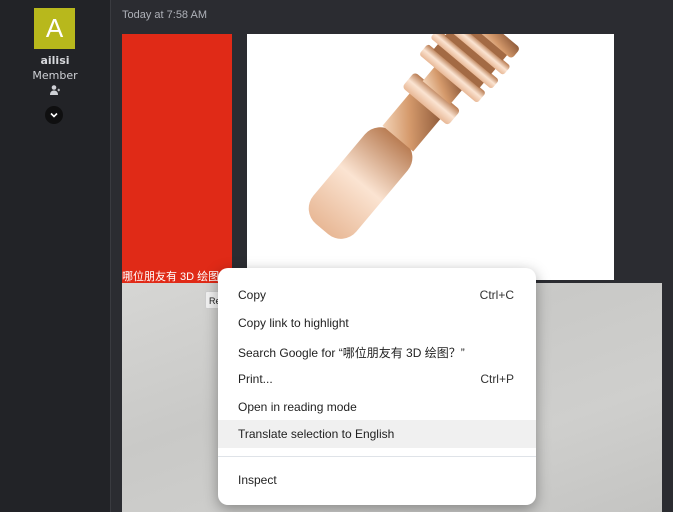 The width and height of the screenshot is (673, 512). Describe the element at coordinates (377, 323) in the screenshot. I see `menu-item-copy-link-to-highlight: Copy link to highlight` at that location.